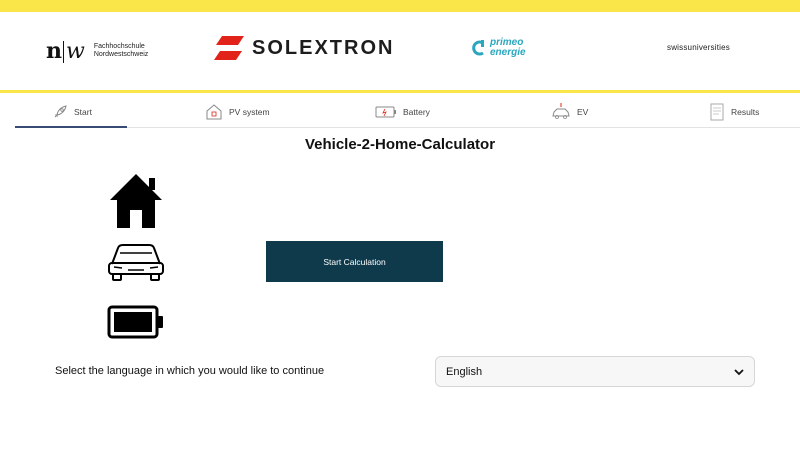 Image resolution: width=800 pixels, height=459 pixels. Describe the element at coordinates (229, 48) in the screenshot. I see `solextron-mark-icon` at that location.